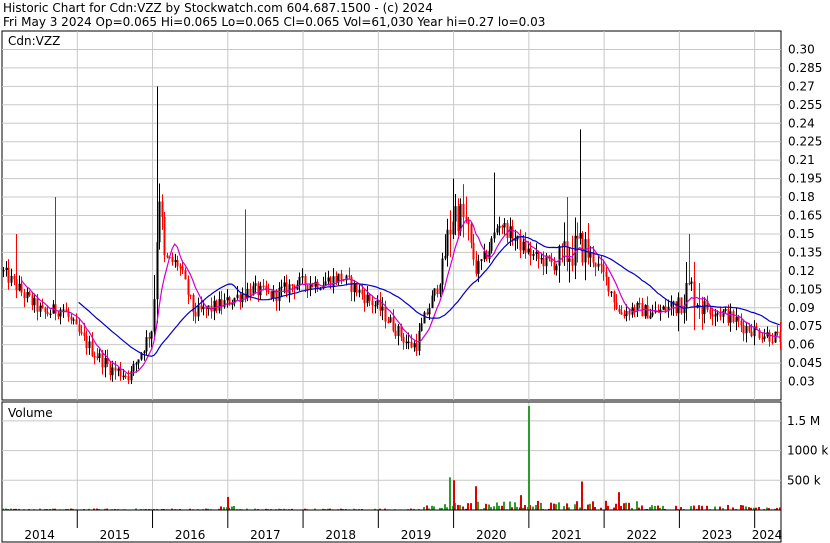  What do you see at coordinates (804, 480) in the screenshot?
I see `volume-tick-label: 500 k` at bounding box center [804, 480].